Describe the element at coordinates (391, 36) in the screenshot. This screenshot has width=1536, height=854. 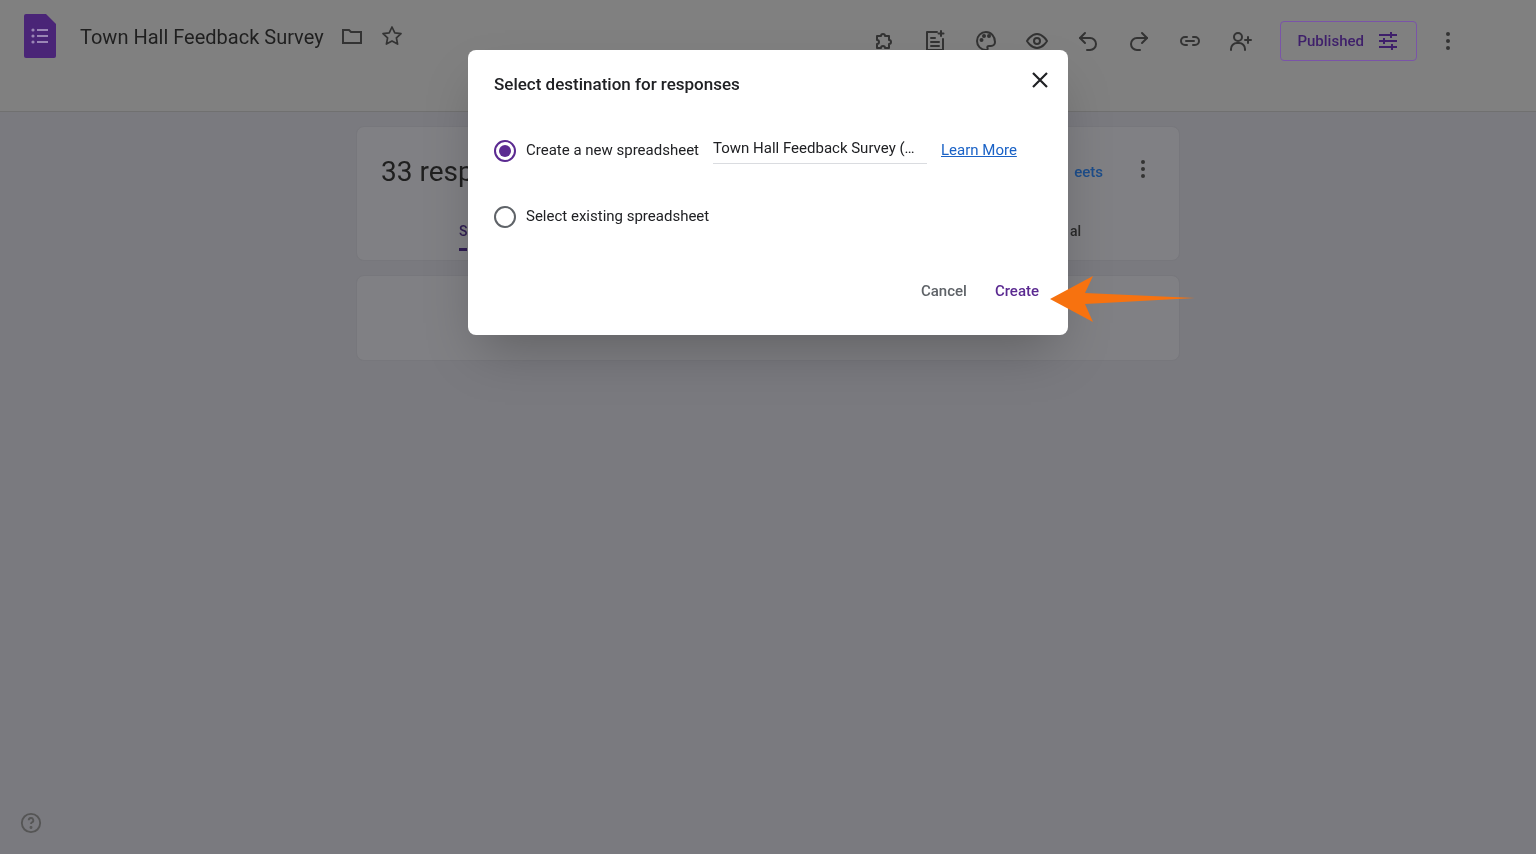
I see `star-icon` at that location.